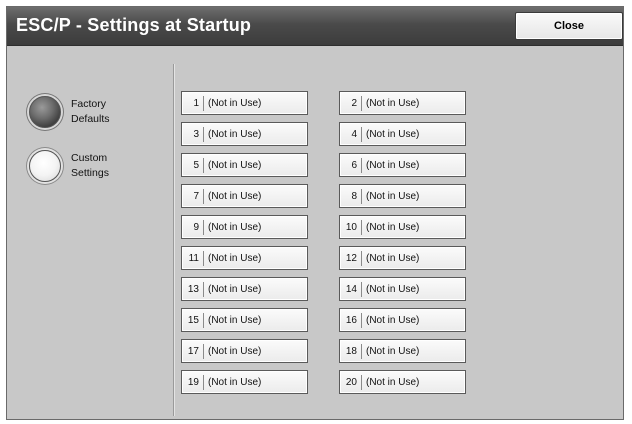  Describe the element at coordinates (351, 134) in the screenshot. I see `setting-number: 4` at that location.